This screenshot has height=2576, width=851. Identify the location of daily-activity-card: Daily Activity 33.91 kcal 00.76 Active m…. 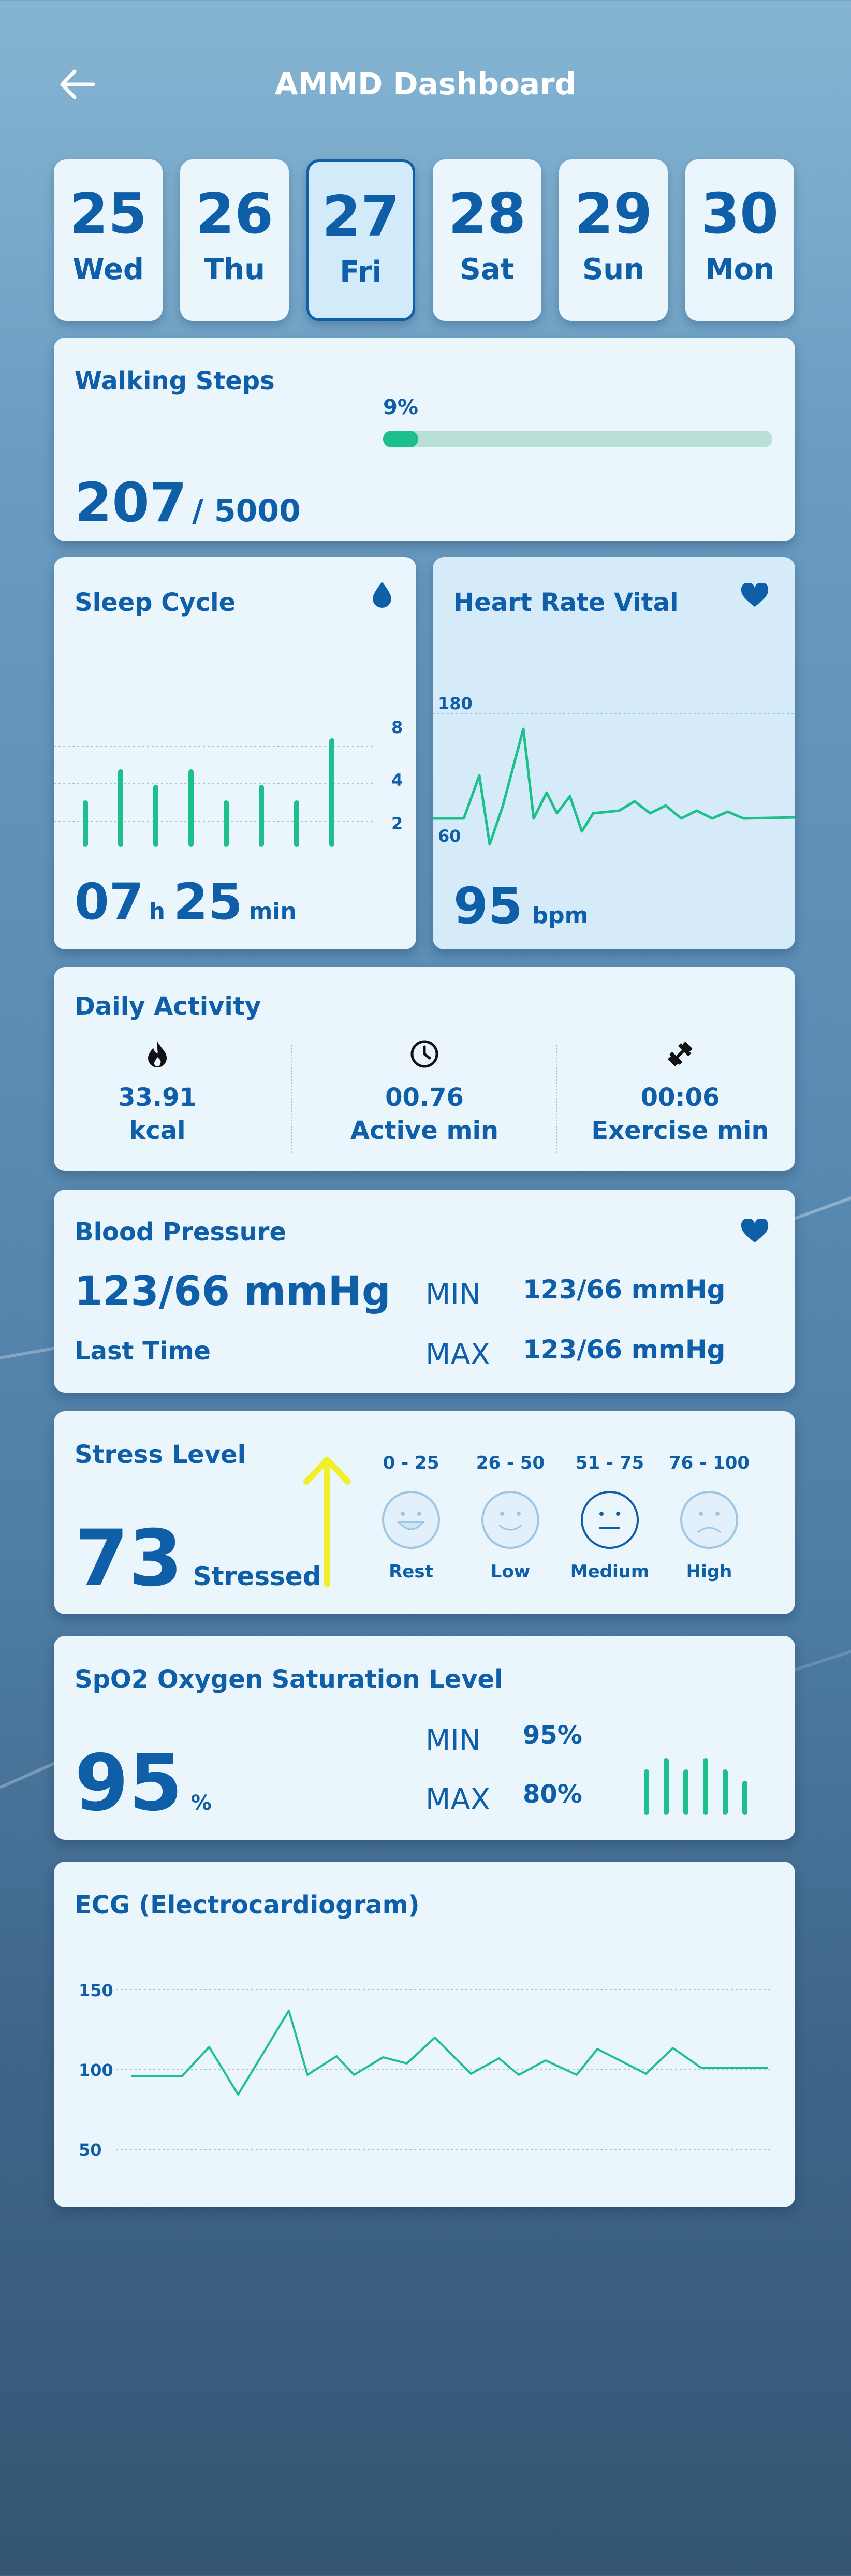
(424, 1069).